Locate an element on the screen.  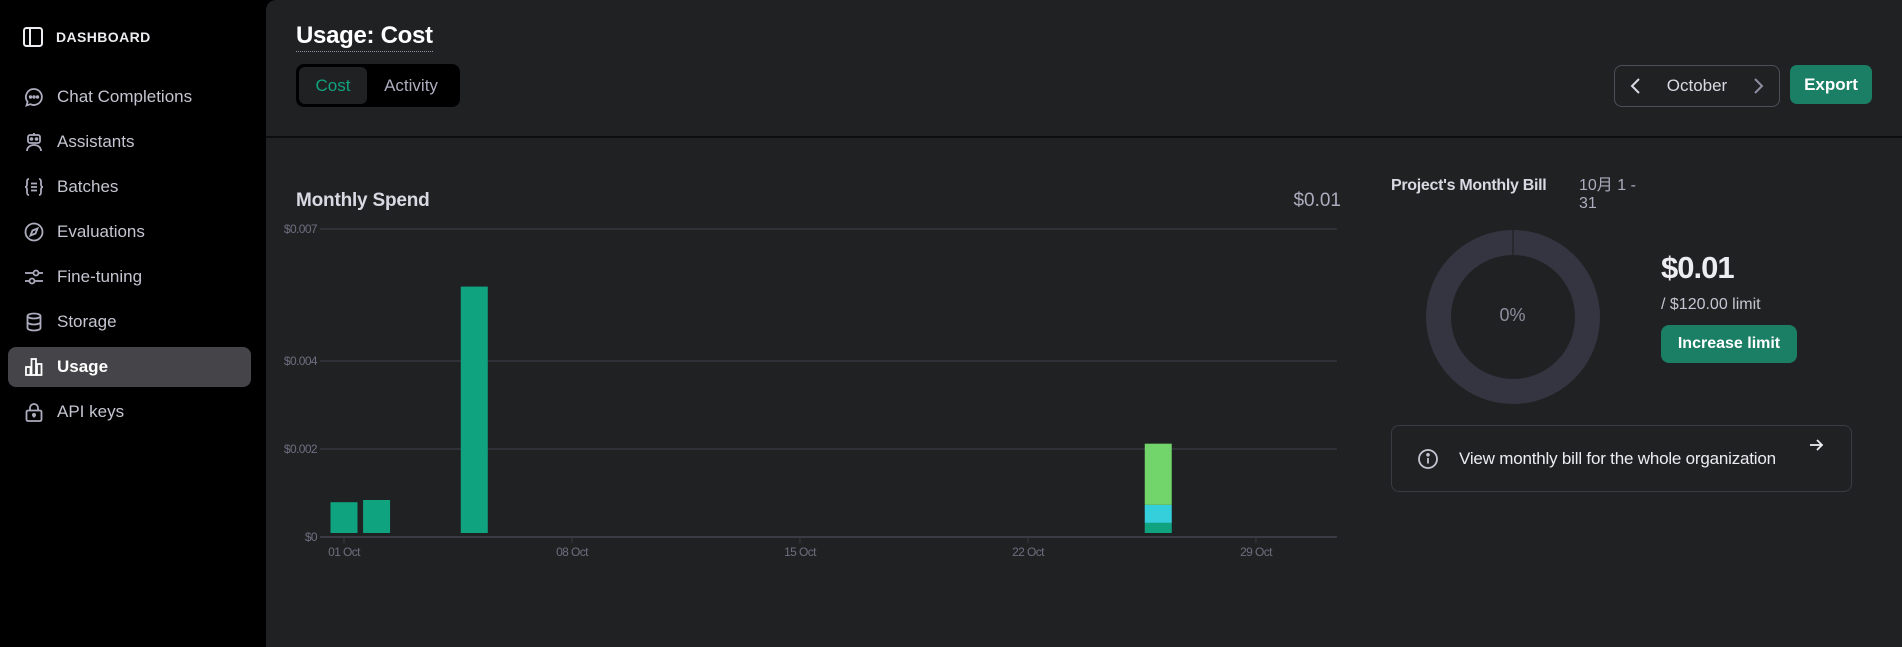
y-tick-label: $0 is located at coordinates (311, 537).